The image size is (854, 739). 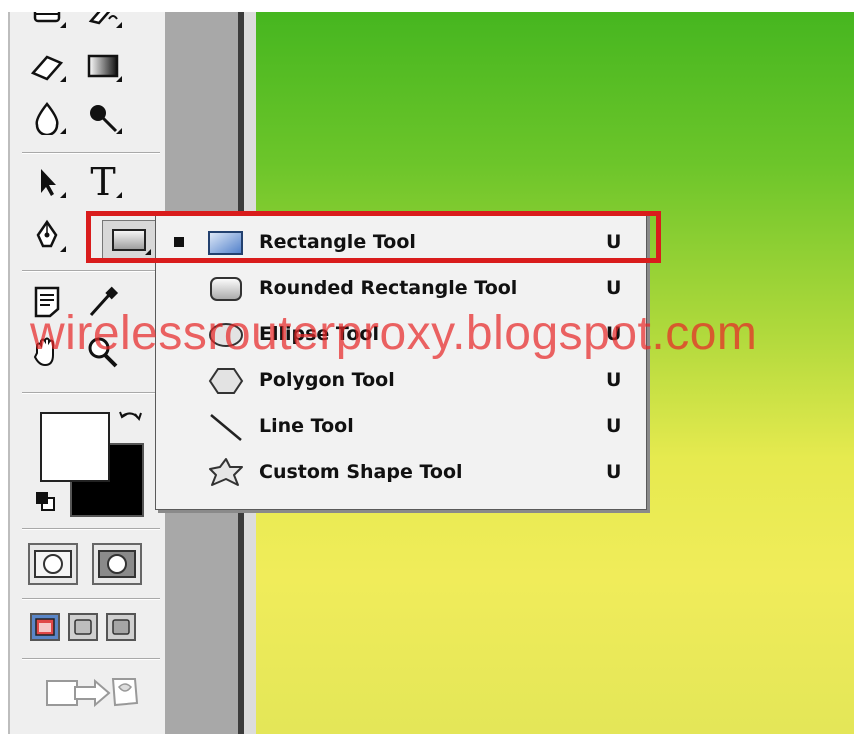 What do you see at coordinates (103, 66) in the screenshot?
I see `gradient-tool` at bounding box center [103, 66].